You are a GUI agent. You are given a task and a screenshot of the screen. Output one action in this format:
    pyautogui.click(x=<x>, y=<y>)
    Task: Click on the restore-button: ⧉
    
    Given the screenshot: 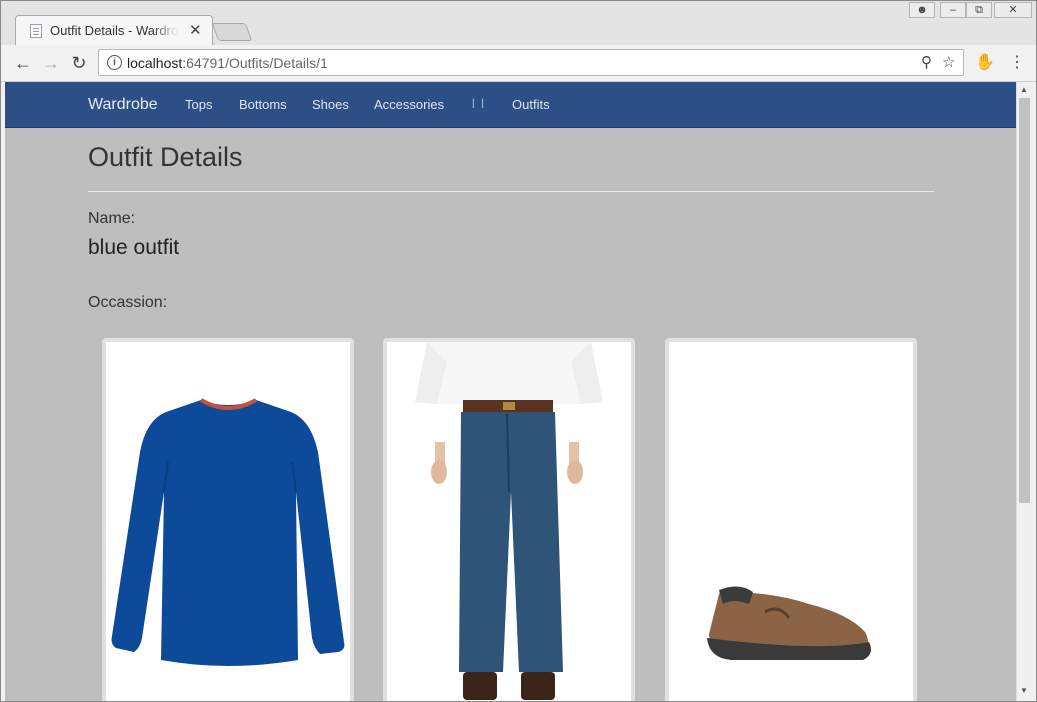 What is the action you would take?
    pyautogui.click(x=979, y=10)
    